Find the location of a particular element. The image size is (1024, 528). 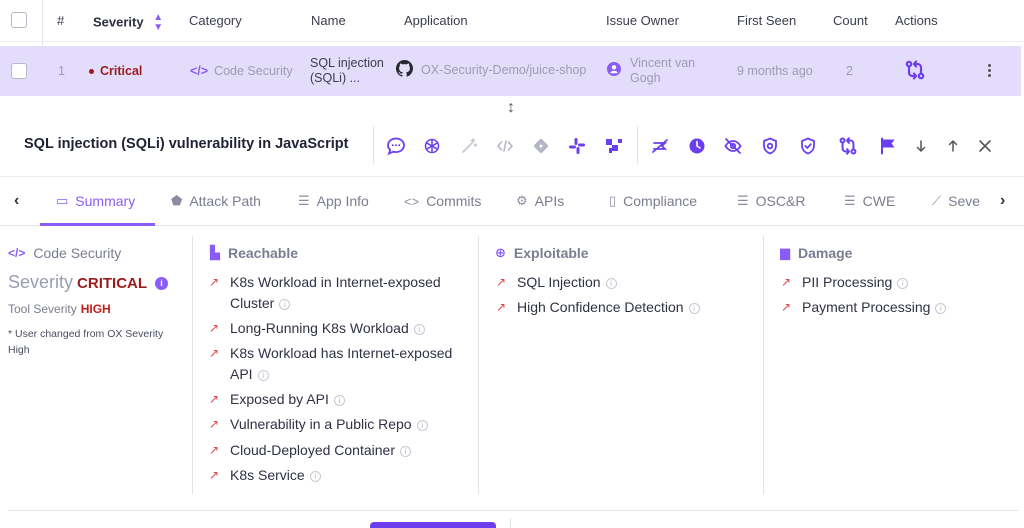

application-value: OX-Security-Demo/juice-shop is located at coordinates (504, 70).